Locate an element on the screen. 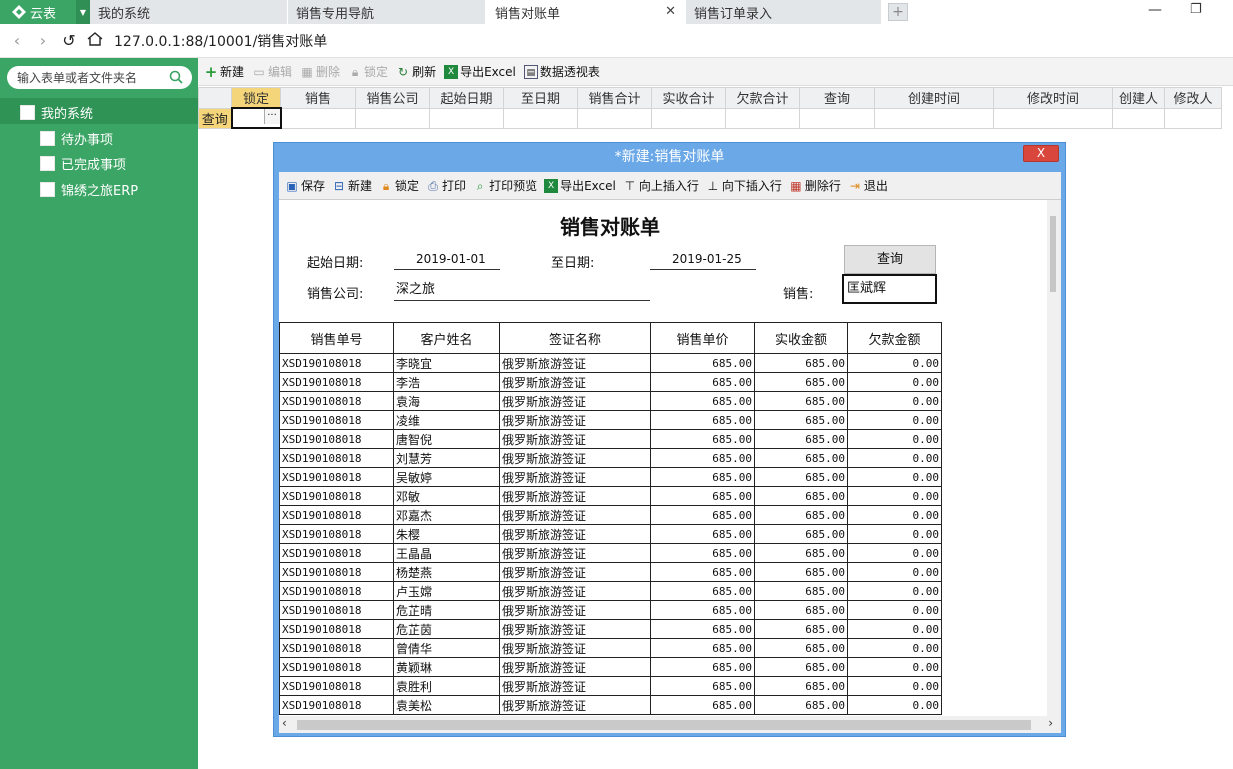  lock-button: 🔒︎ 锁定 is located at coordinates (368, 71).